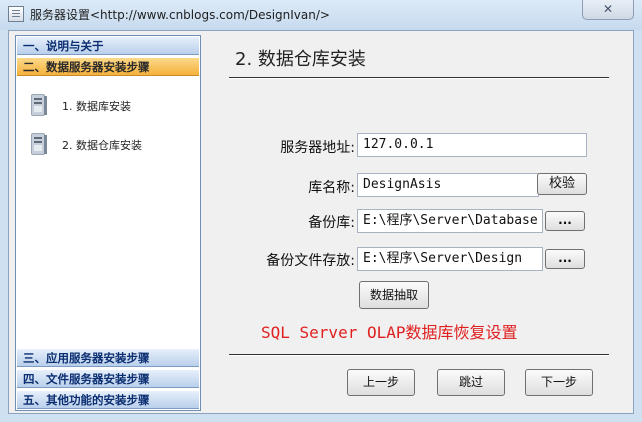 The width and height of the screenshot is (642, 422). Describe the element at coordinates (450, 259) in the screenshot. I see `backup-storage-input: E:\程序\Server\Design` at that location.